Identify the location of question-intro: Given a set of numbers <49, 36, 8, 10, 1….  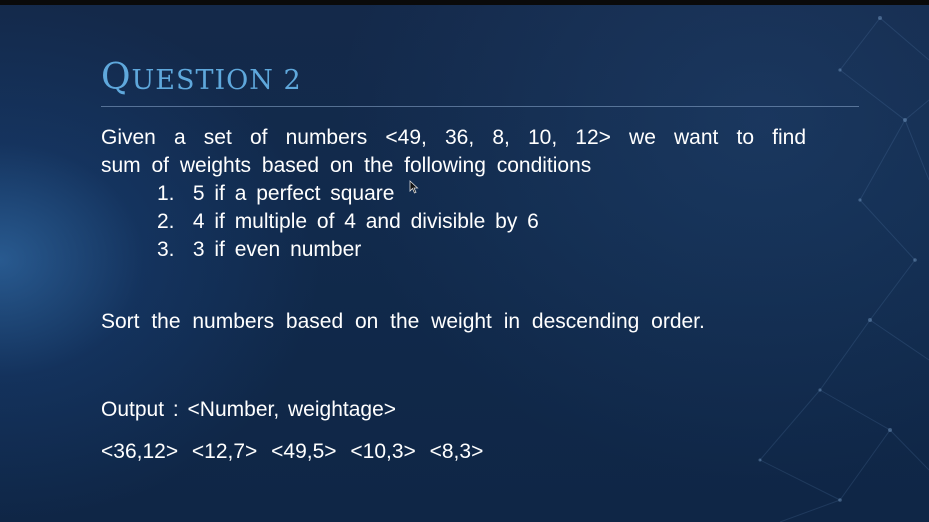
(453, 152).